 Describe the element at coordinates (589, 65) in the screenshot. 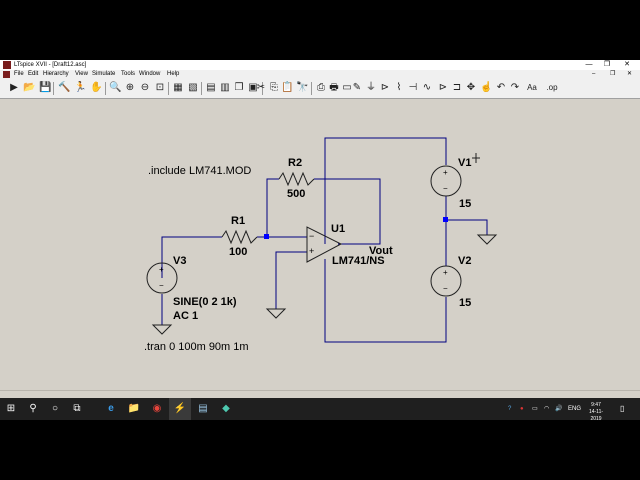

I see `minimize-button: —` at that location.